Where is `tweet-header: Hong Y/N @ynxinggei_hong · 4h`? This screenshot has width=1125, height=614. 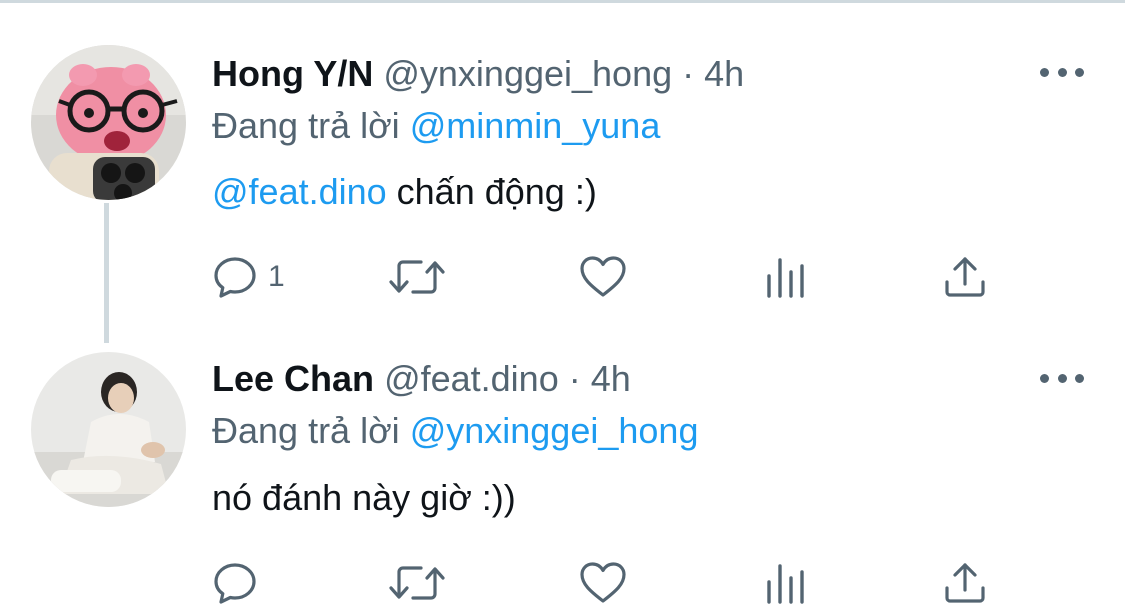 tweet-header: Hong Y/N @ynxinggei_hong · 4h is located at coordinates (478, 74).